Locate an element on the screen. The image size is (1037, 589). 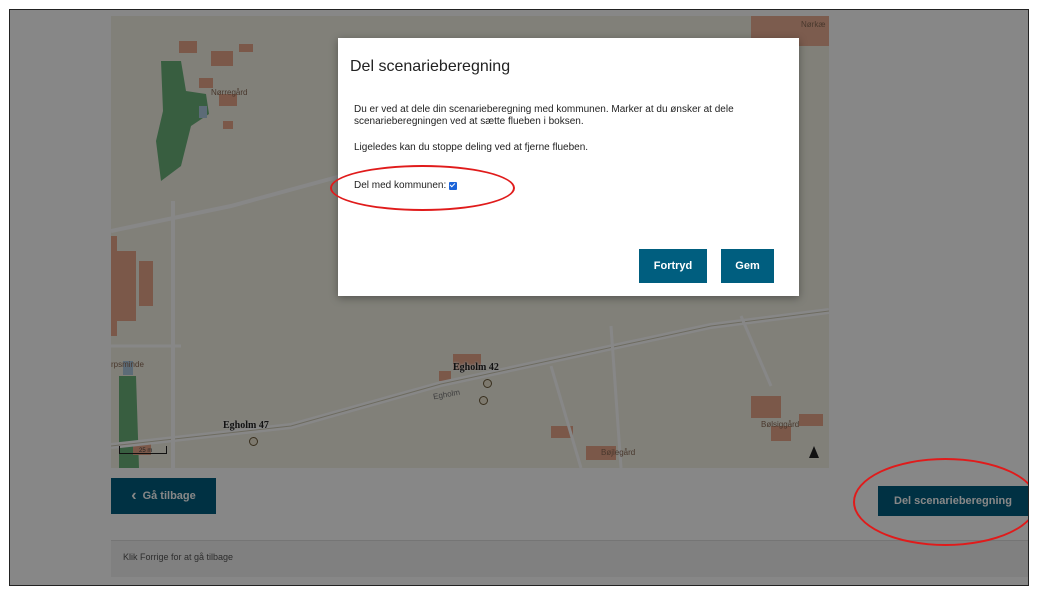
dialog-title: Del scenarieberegning is located at coordinates (430, 66).